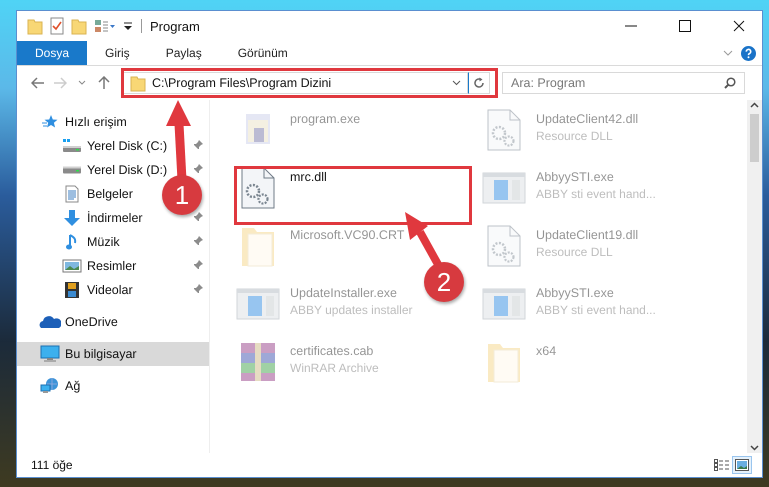 The width and height of the screenshot is (769, 487). I want to click on properties-check-icon, so click(57, 26).